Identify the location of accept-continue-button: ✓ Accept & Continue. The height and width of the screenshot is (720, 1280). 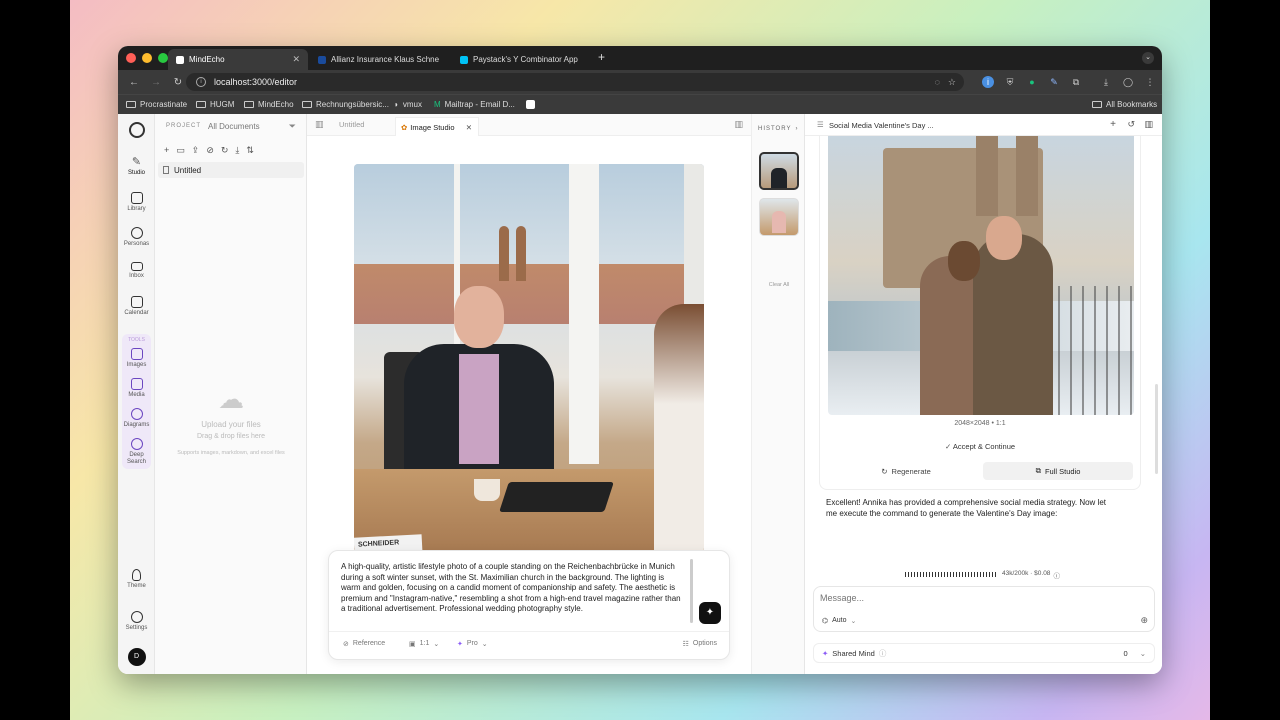
(980, 446).